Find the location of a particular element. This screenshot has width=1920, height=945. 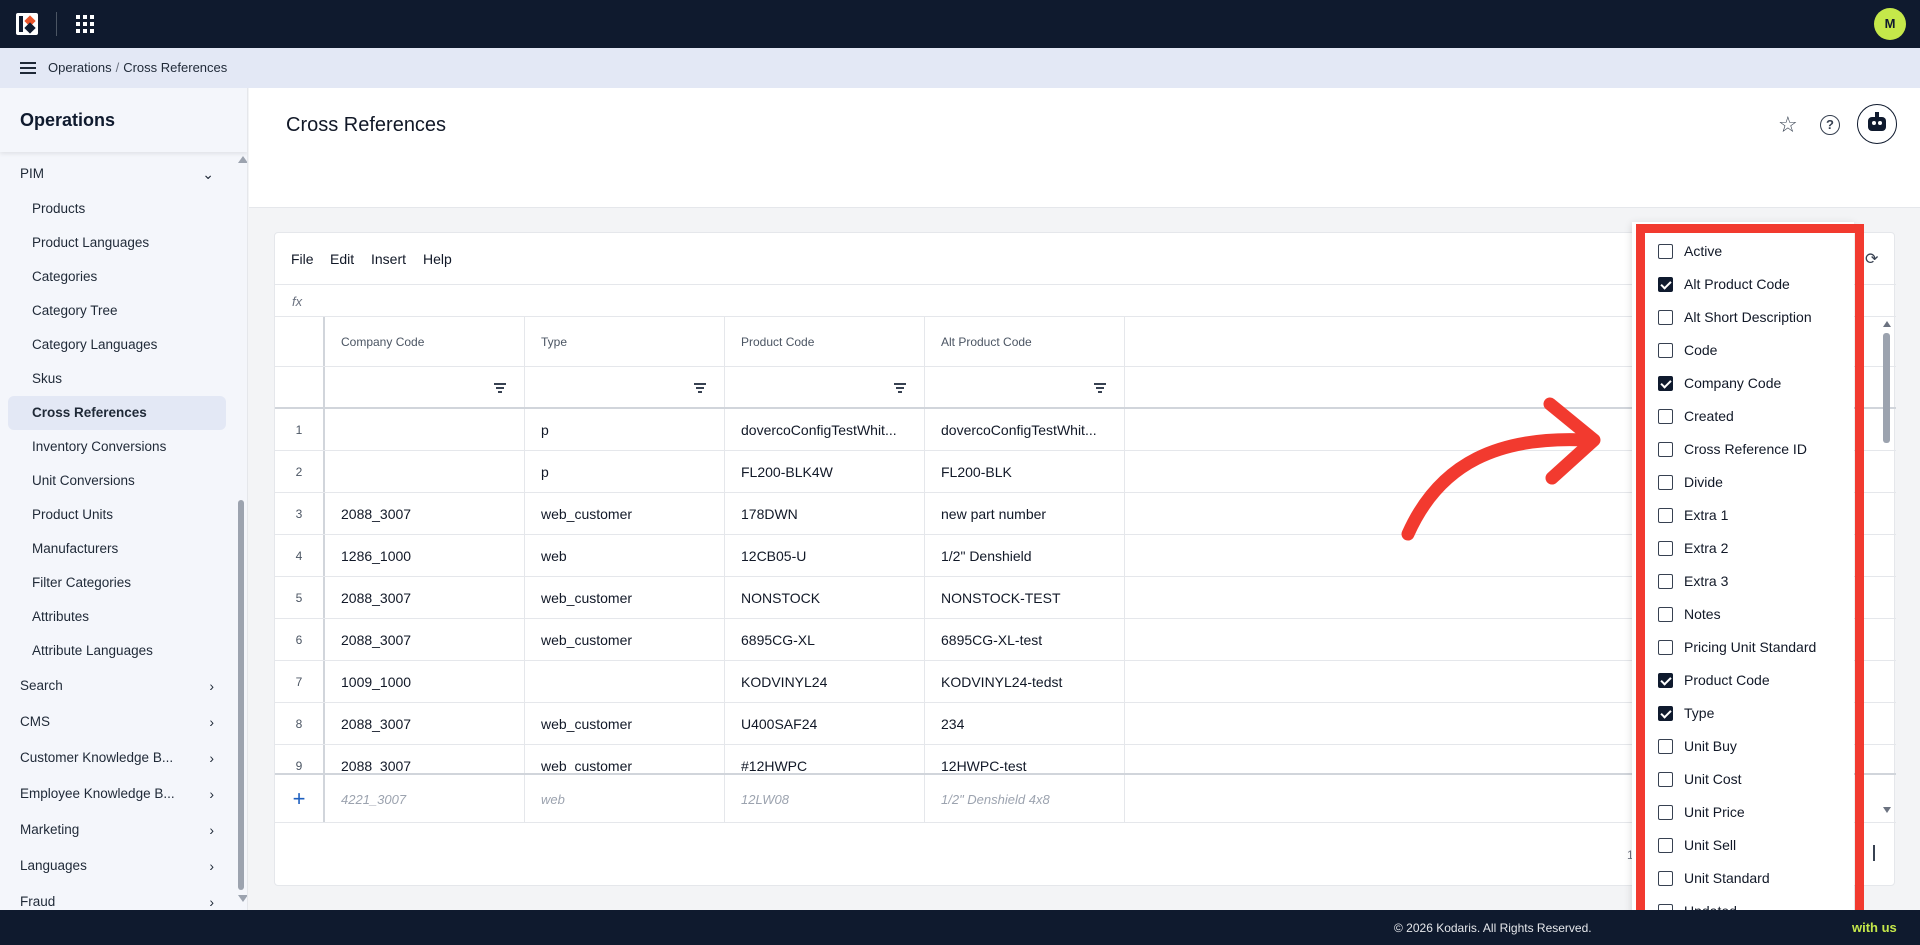

cell-type is located at coordinates (625, 681).